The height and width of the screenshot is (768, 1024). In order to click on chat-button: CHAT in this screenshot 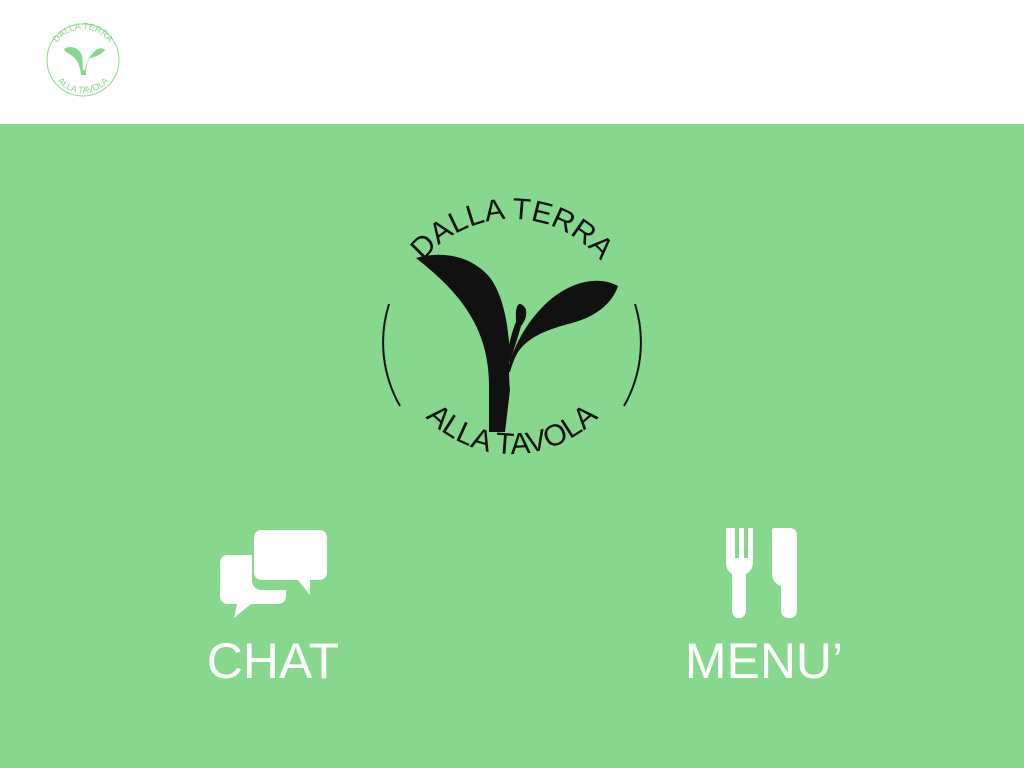, I will do `click(273, 614)`.